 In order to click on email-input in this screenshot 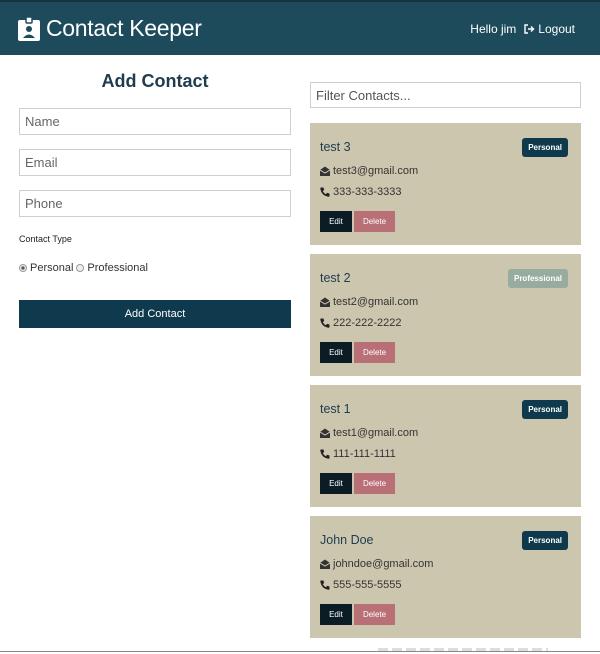, I will do `click(155, 162)`.